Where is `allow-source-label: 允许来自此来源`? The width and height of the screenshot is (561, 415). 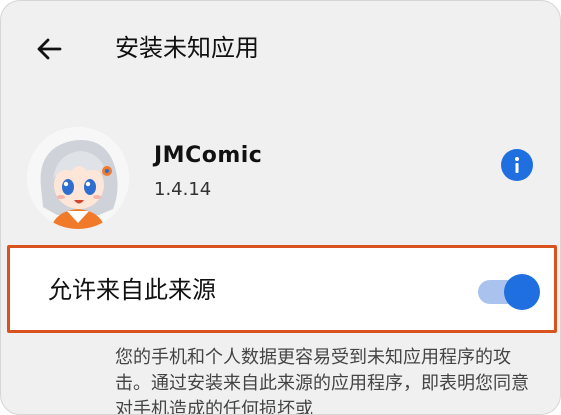
allow-source-label: 允许来自此来源 is located at coordinates (132, 290).